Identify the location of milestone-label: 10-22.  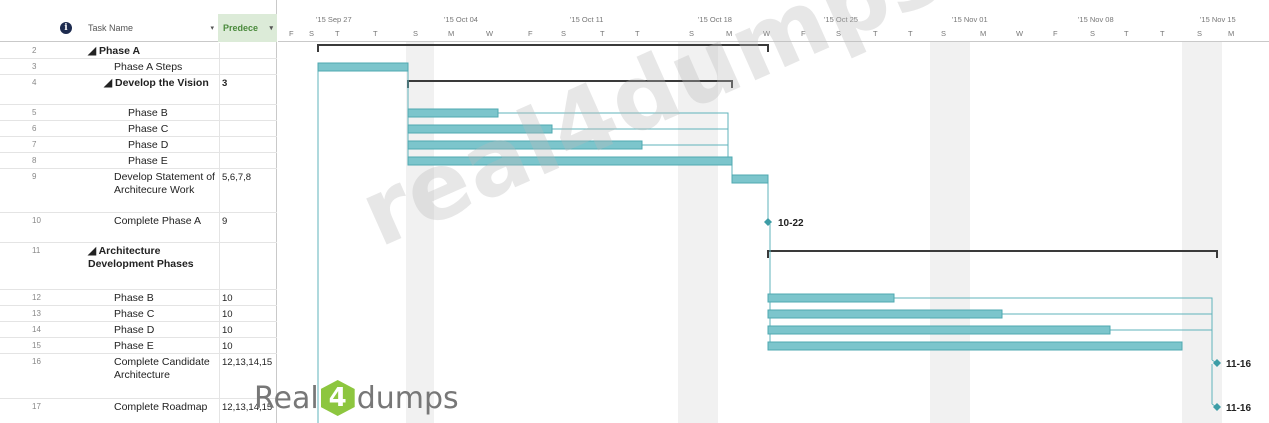
(791, 223).